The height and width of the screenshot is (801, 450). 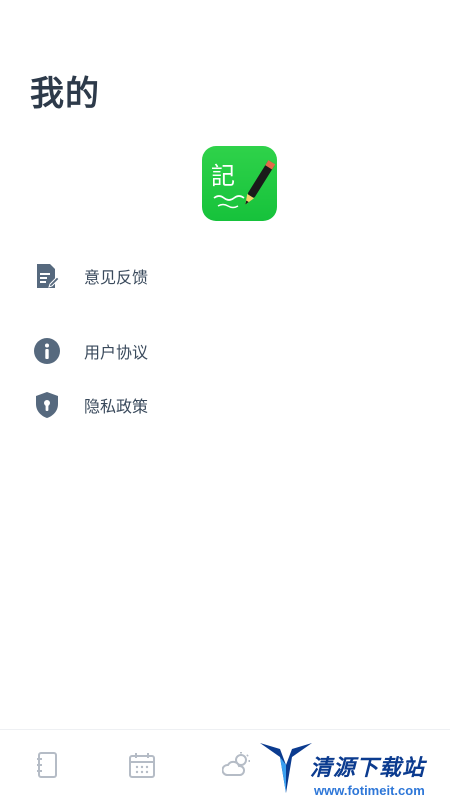 I want to click on watermark-logo-icon, so click(x=286, y=768).